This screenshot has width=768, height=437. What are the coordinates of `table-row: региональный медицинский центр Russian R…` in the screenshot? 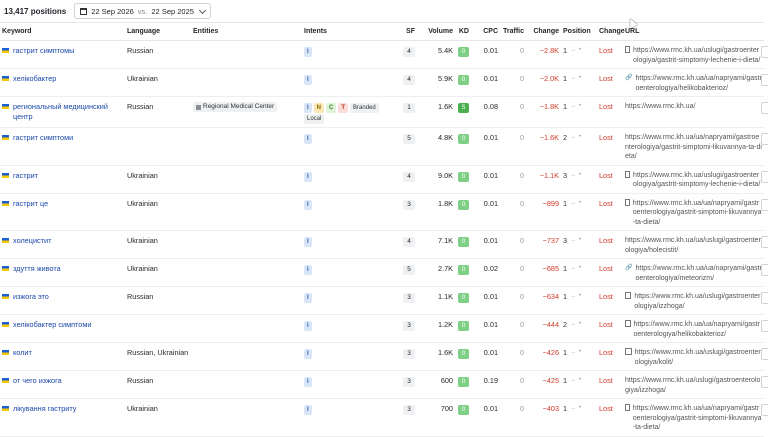 It's located at (384, 112).